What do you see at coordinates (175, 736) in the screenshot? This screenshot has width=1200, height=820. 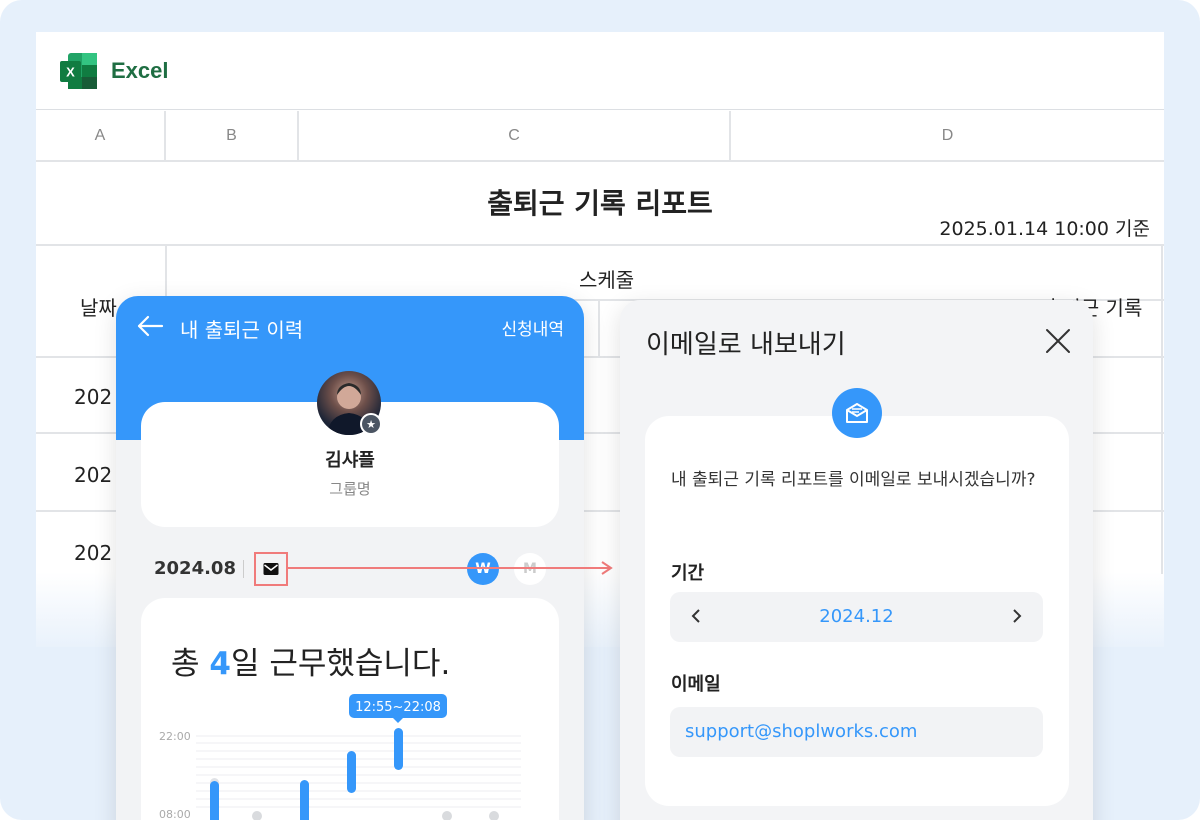 I see `y-tick-label: 22:00` at bounding box center [175, 736].